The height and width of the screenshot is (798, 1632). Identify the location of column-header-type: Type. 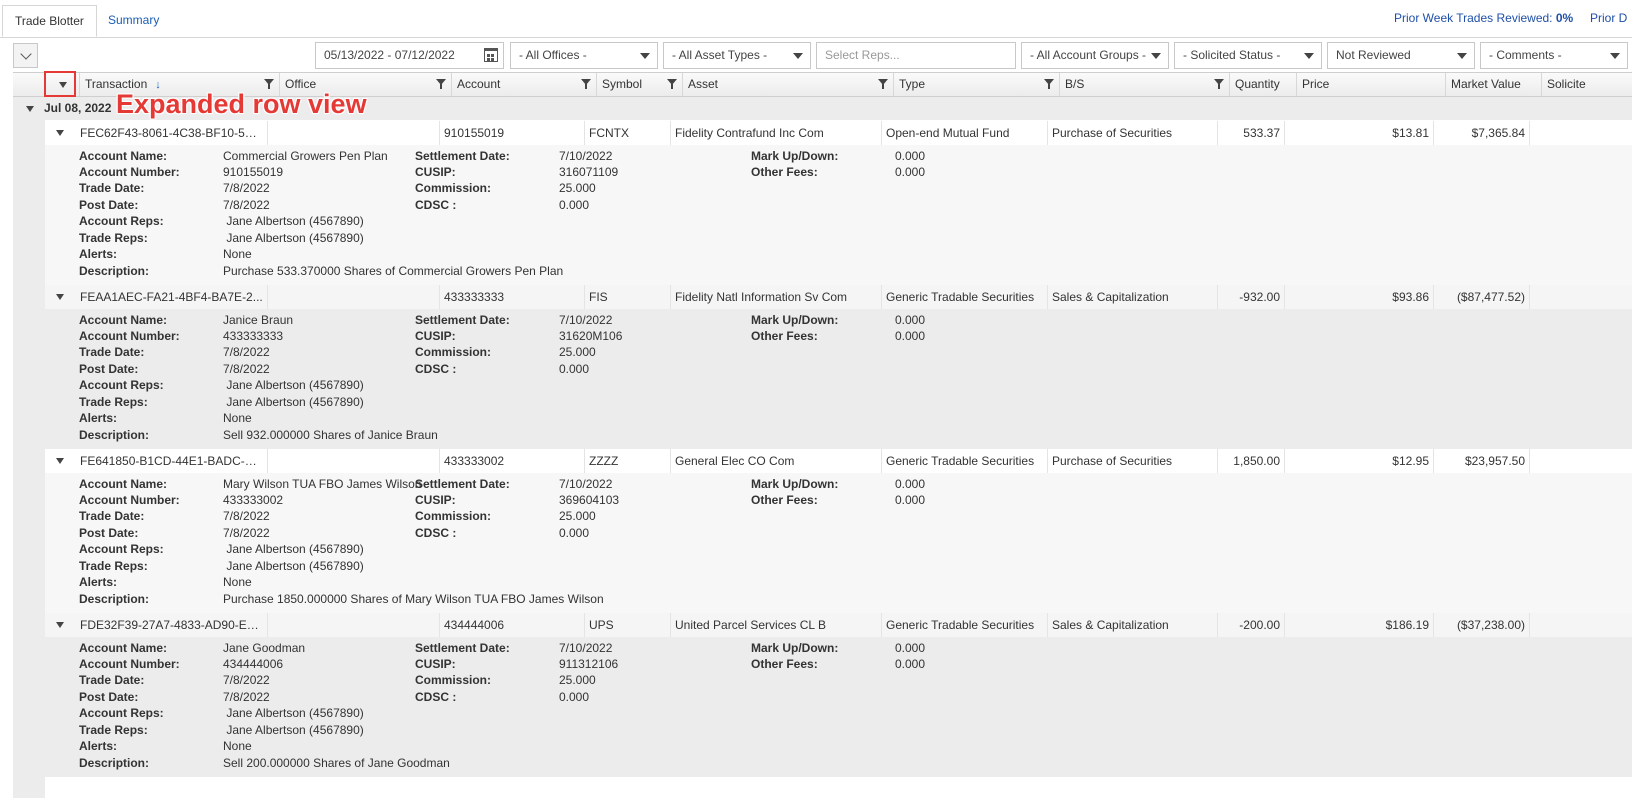
(976, 84).